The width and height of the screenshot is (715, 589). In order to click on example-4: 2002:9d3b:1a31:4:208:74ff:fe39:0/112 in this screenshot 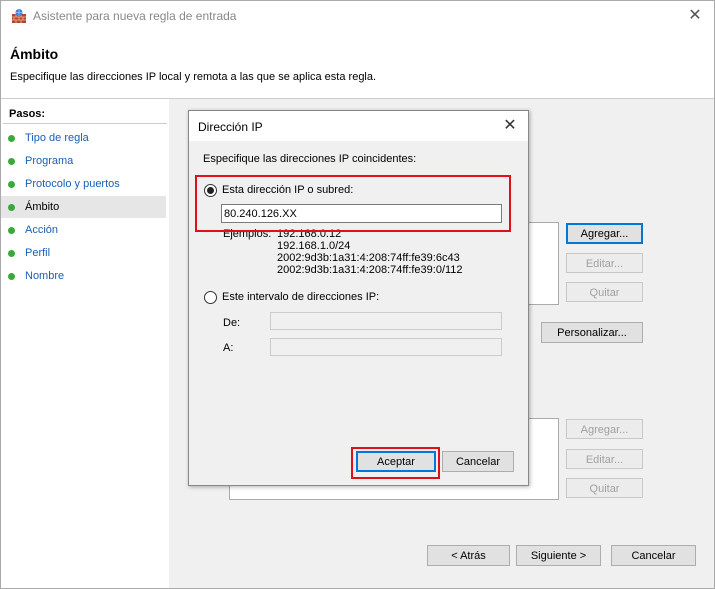, I will do `click(370, 270)`.